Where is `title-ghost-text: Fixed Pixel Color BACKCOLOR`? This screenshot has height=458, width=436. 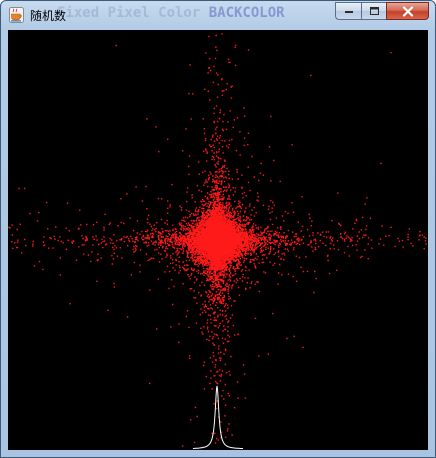
title-ghost-text: Fixed Pixel Color BACKCOLOR is located at coordinates (171, 13).